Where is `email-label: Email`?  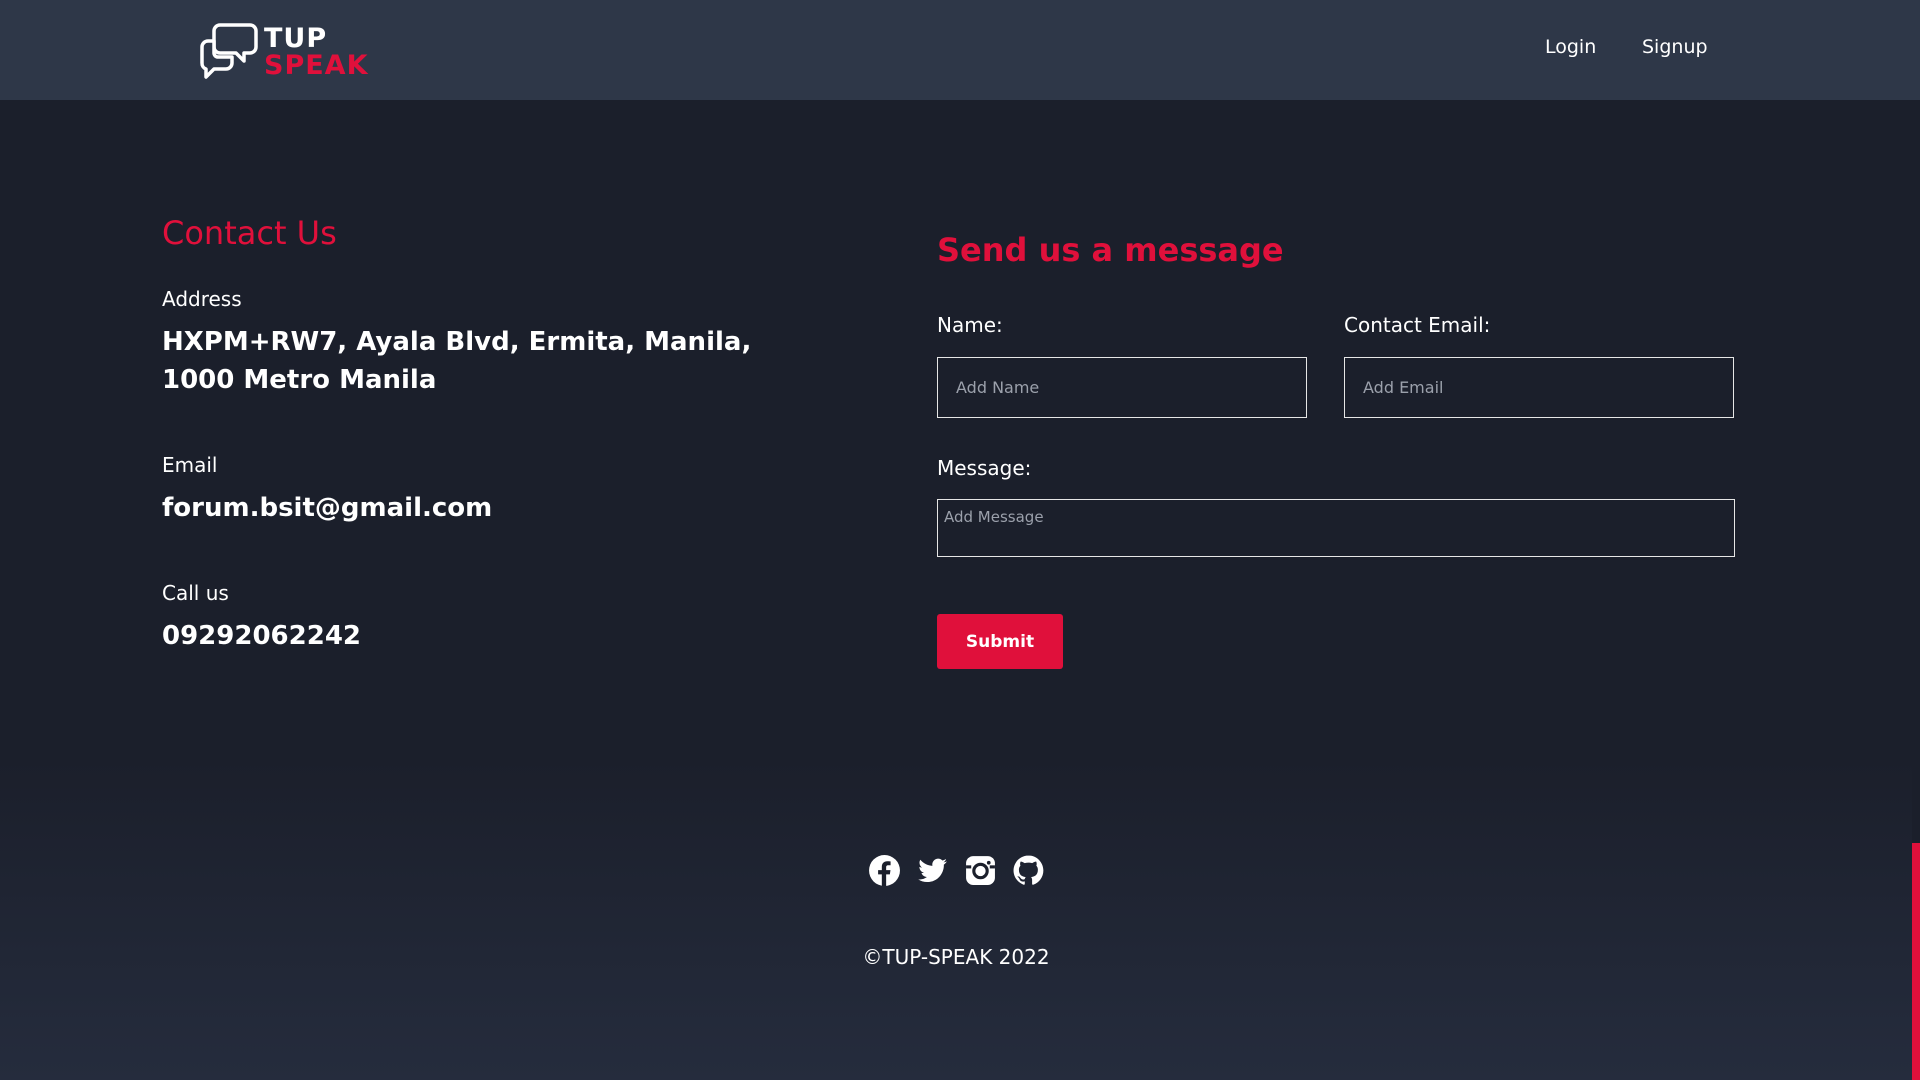 email-label: Email is located at coordinates (190, 465).